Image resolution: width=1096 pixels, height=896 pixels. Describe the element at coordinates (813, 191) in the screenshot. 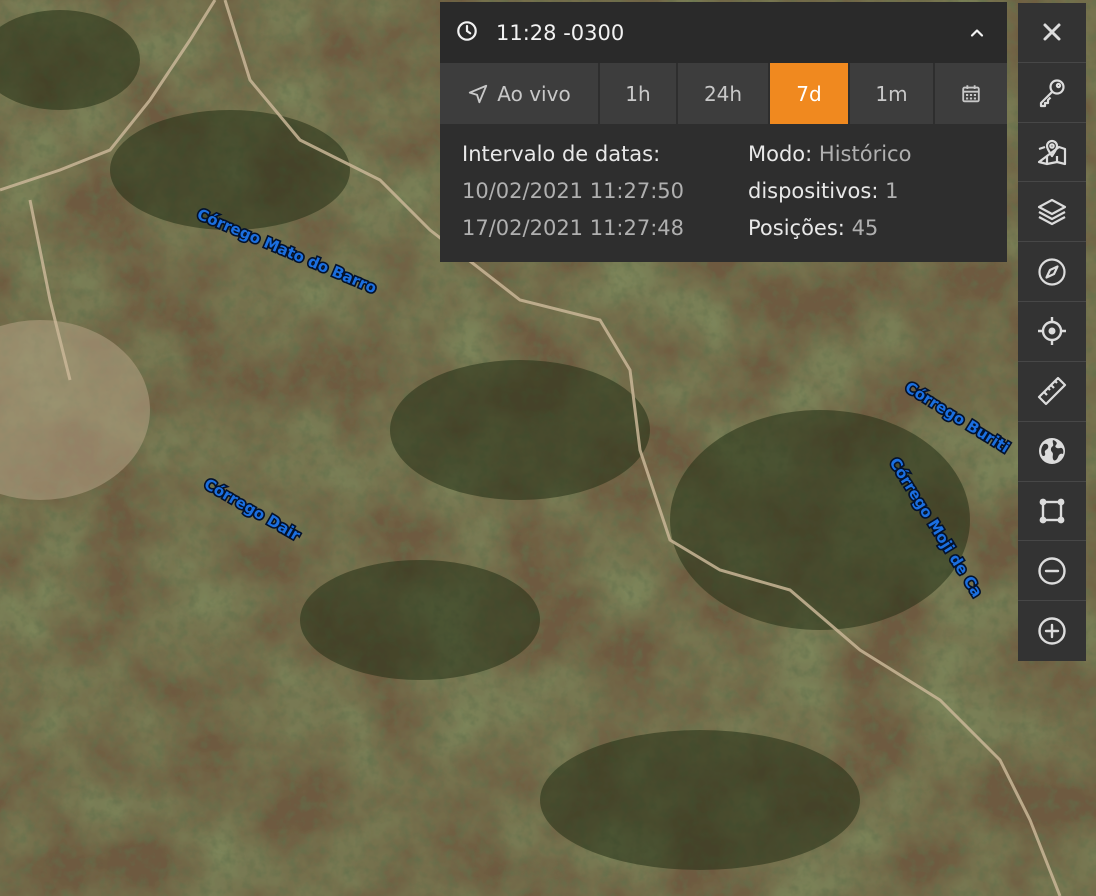

I see `devices-label: dispositivos:` at that location.